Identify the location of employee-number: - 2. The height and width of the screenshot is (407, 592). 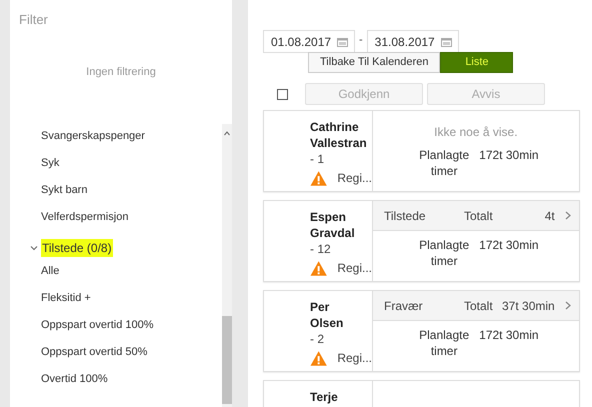
(318, 339).